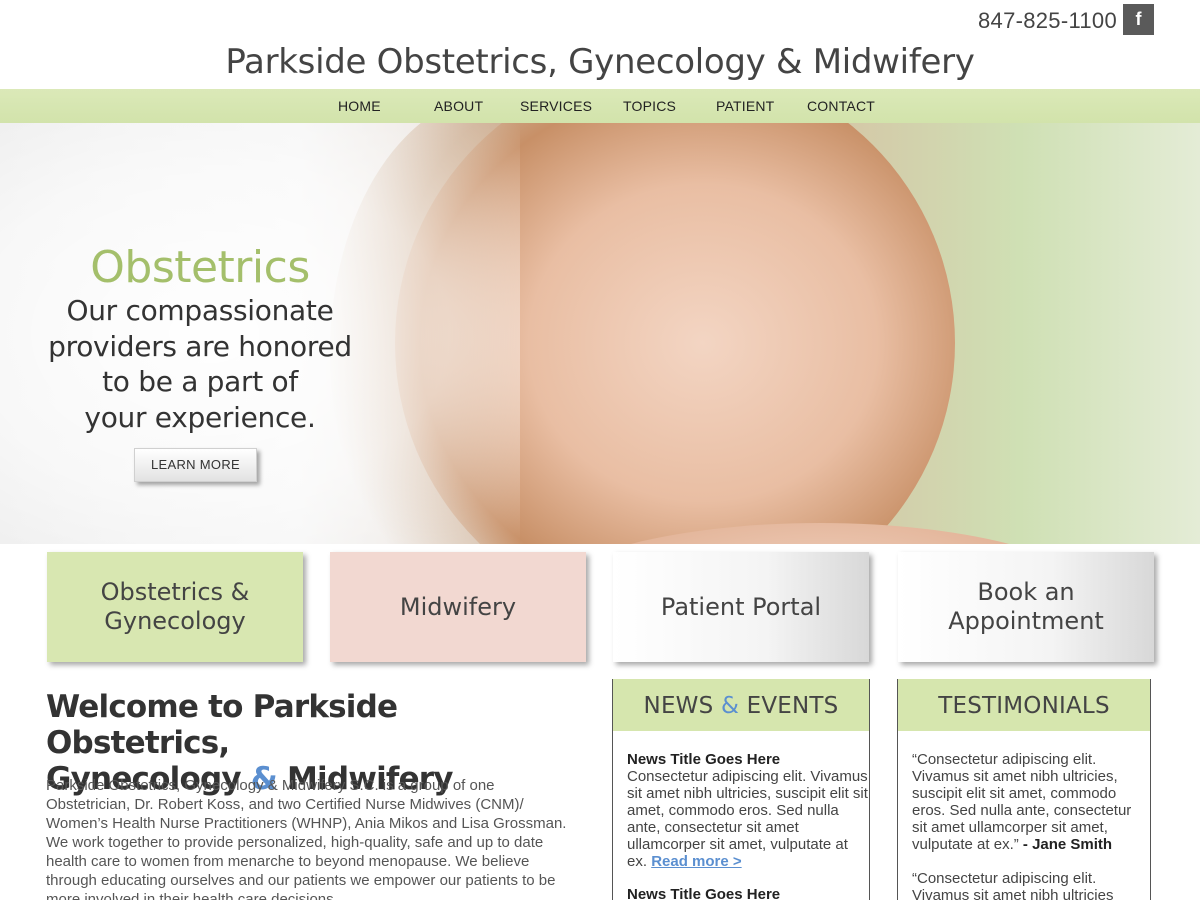 This screenshot has width=1200, height=900. I want to click on nav-about: ABOUT, so click(458, 106).